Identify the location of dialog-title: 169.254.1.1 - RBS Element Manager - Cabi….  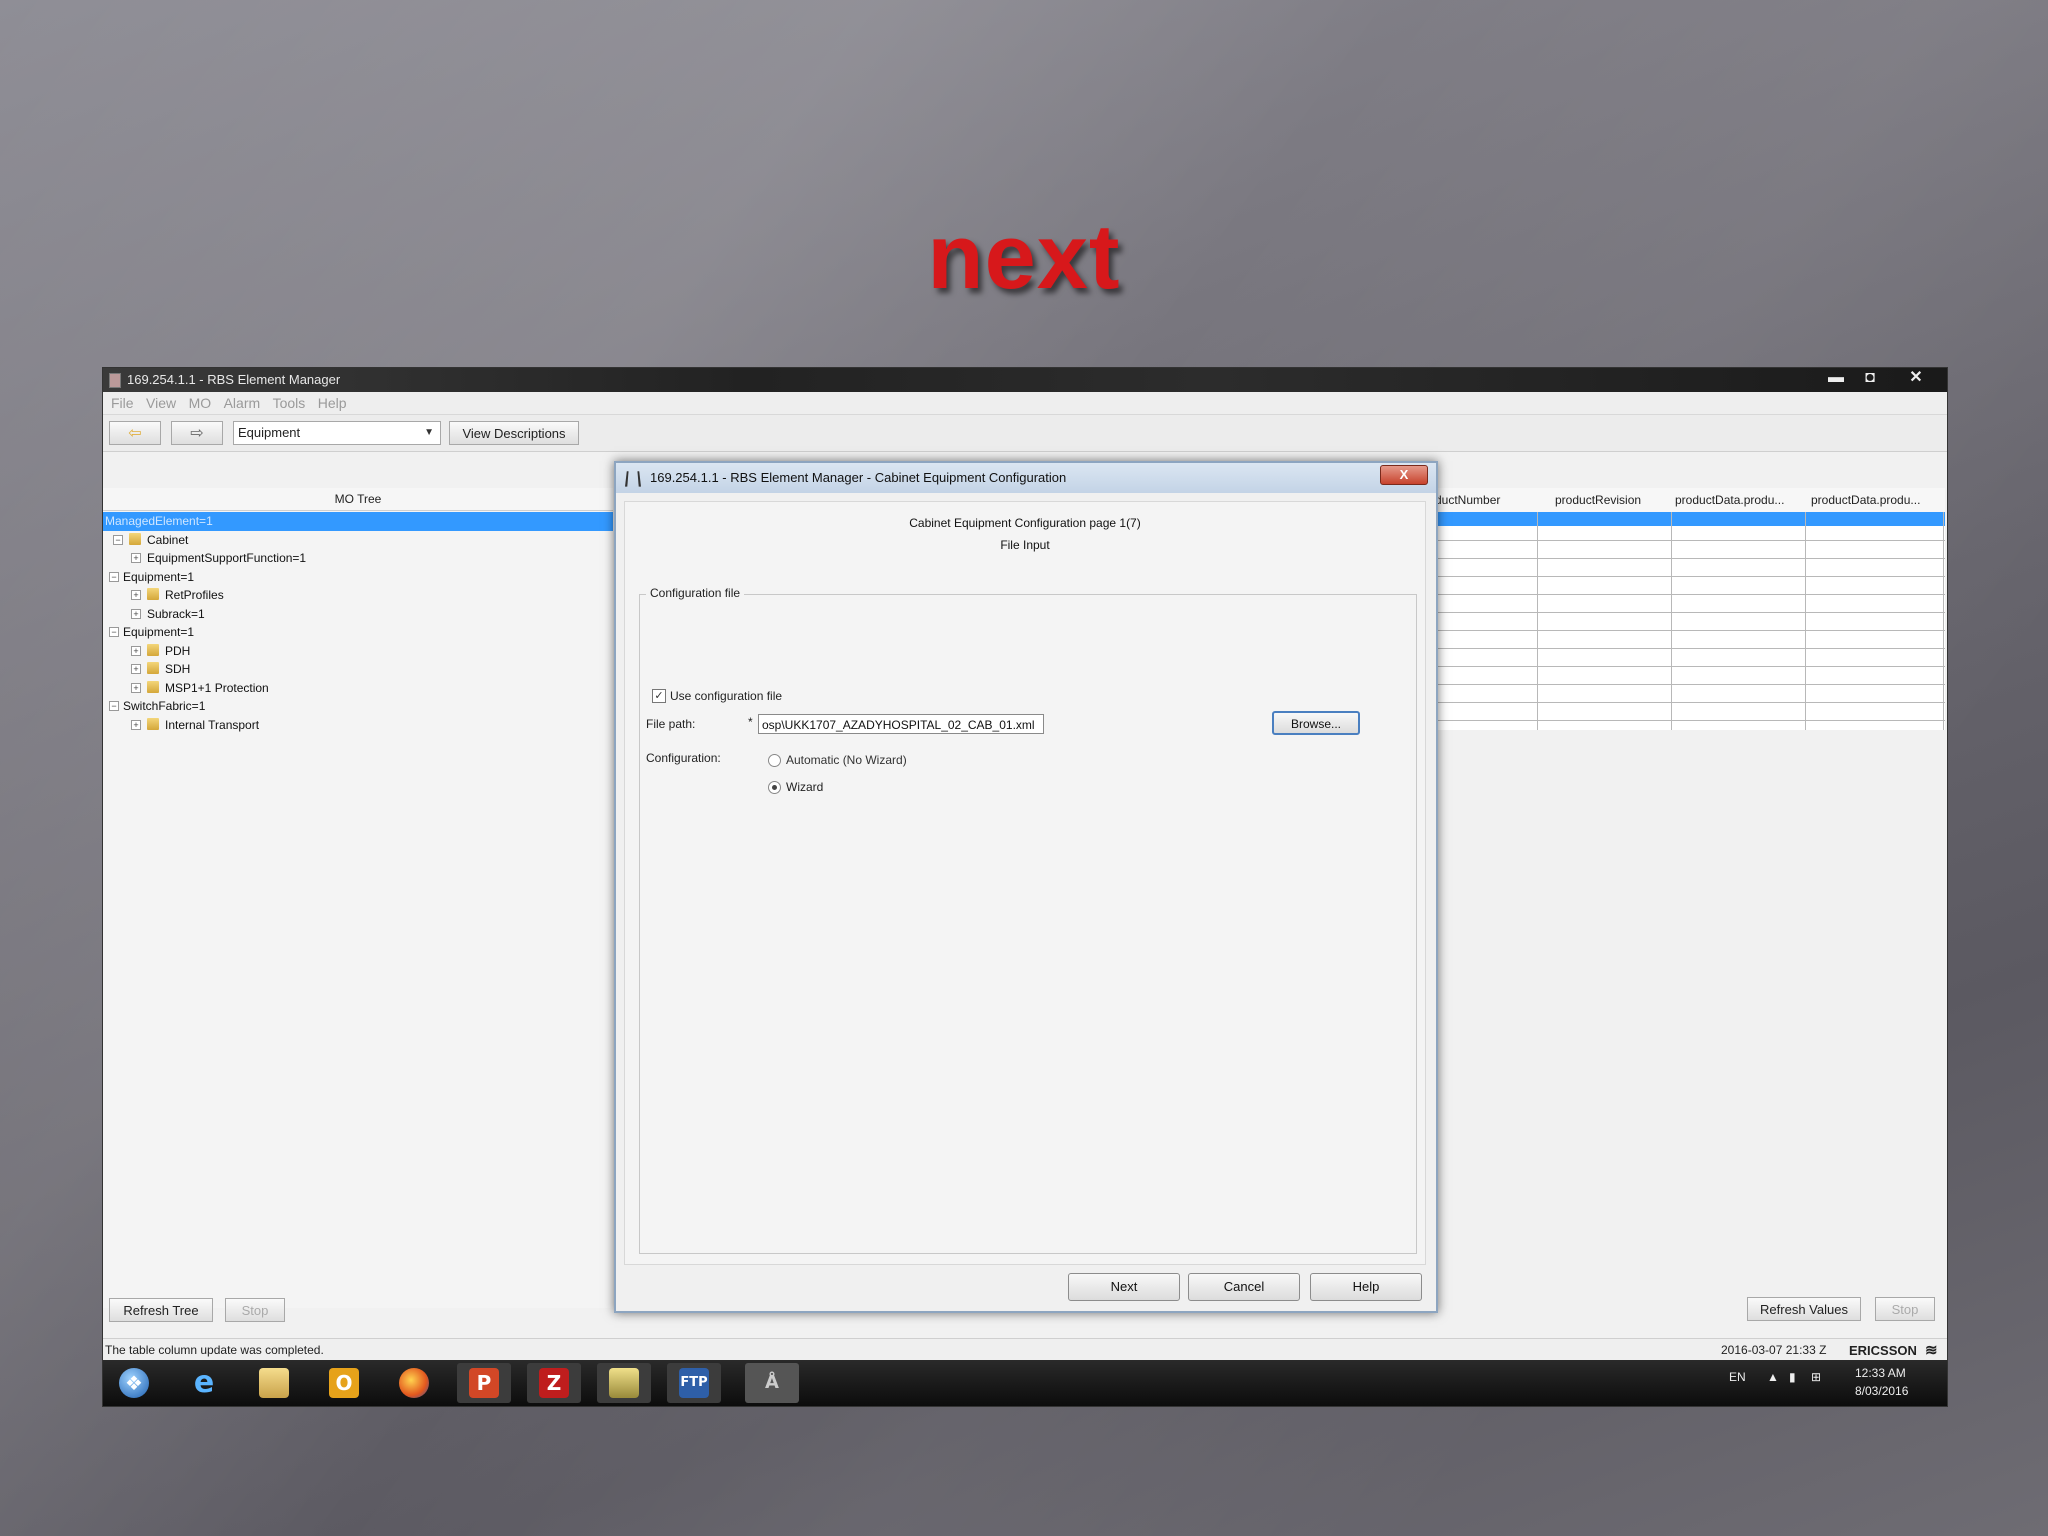
(858, 477).